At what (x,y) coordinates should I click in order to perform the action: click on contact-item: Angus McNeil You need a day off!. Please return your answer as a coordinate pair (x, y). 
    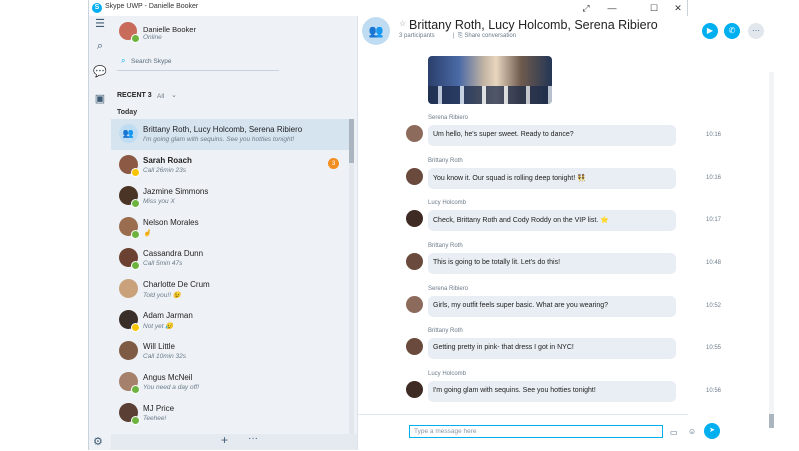
    Looking at the image, I should click on (230, 382).